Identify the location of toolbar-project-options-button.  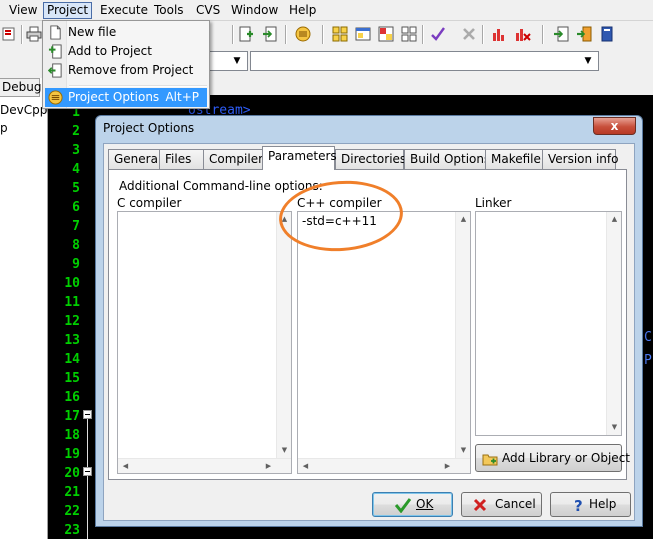
(303, 34).